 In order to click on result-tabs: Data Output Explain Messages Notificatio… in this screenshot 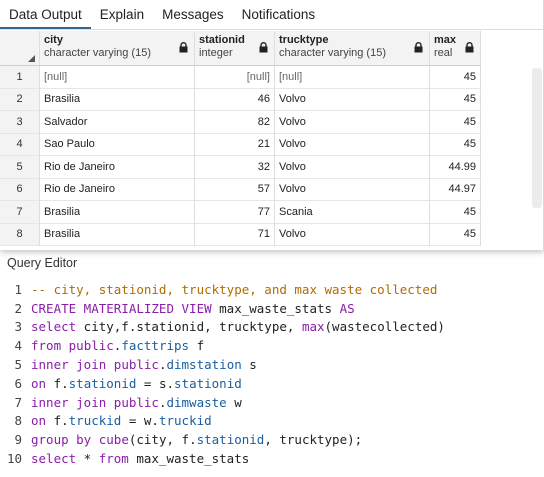, I will do `click(271, 15)`.